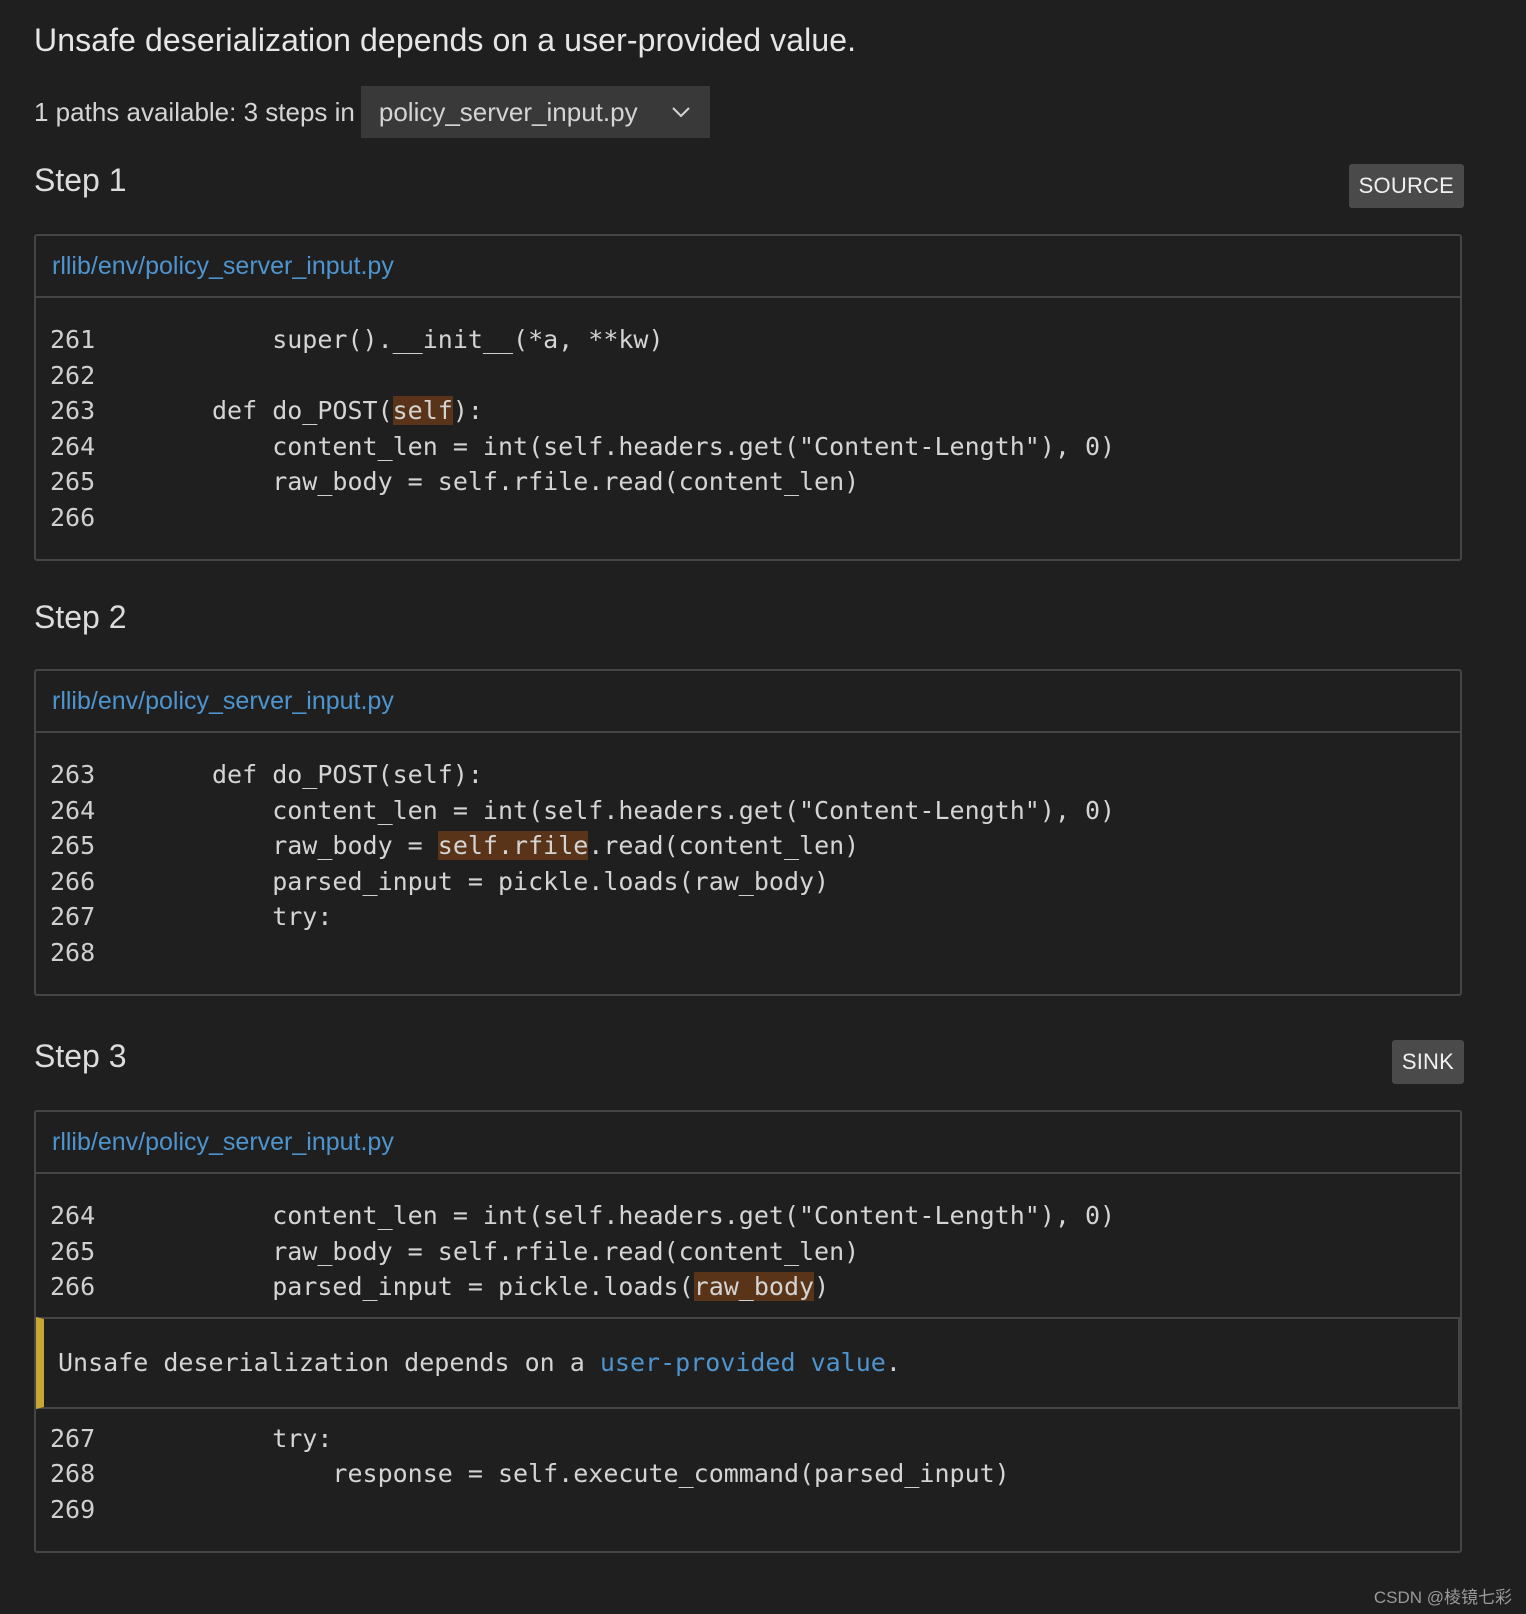  I want to click on code-segment: def do_POST(, so click(302, 411).